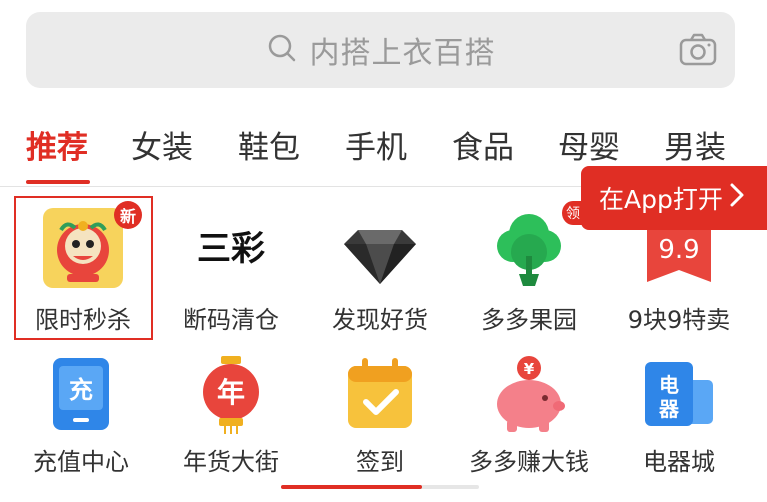 This screenshot has height=502, width=767. I want to click on svg-text: 9.9, so click(678, 250).